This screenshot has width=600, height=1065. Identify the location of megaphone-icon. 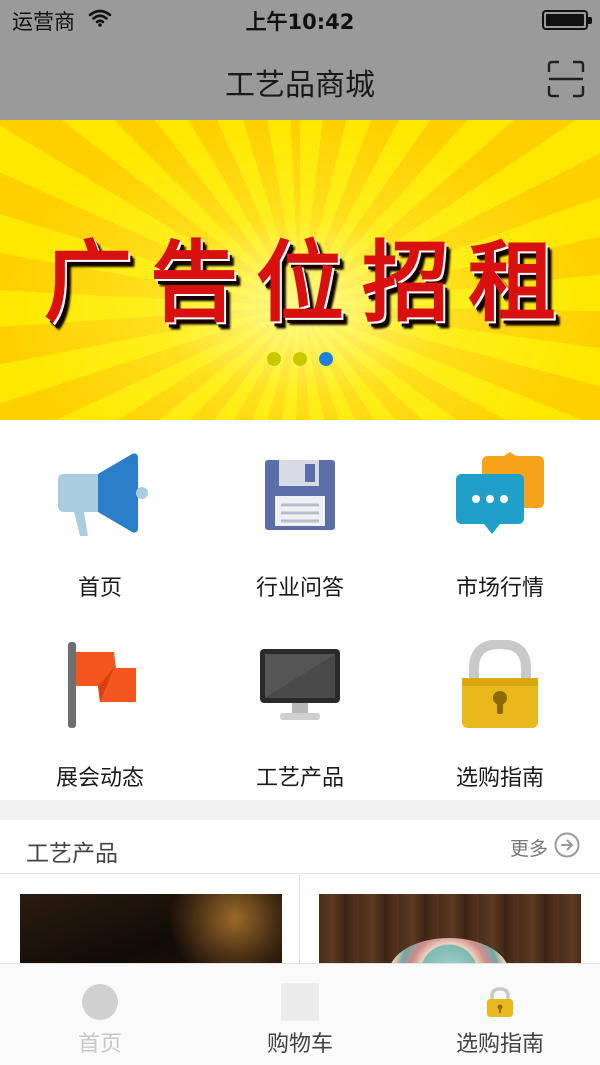
(100, 495).